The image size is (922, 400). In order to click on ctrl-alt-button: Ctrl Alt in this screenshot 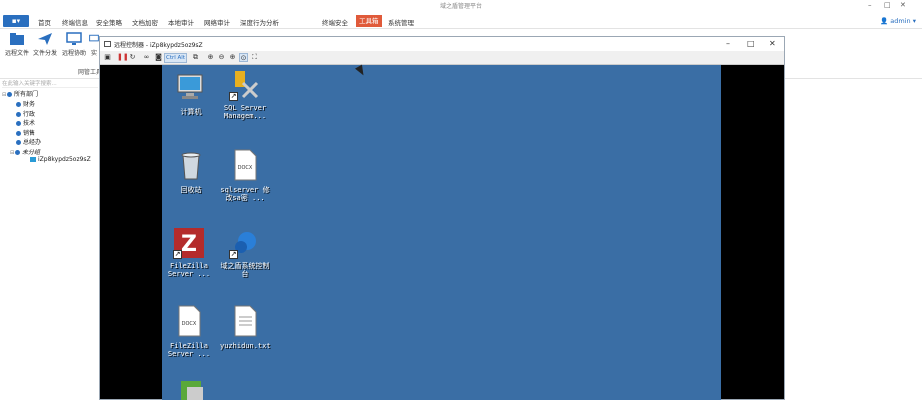, I will do `click(175, 58)`.